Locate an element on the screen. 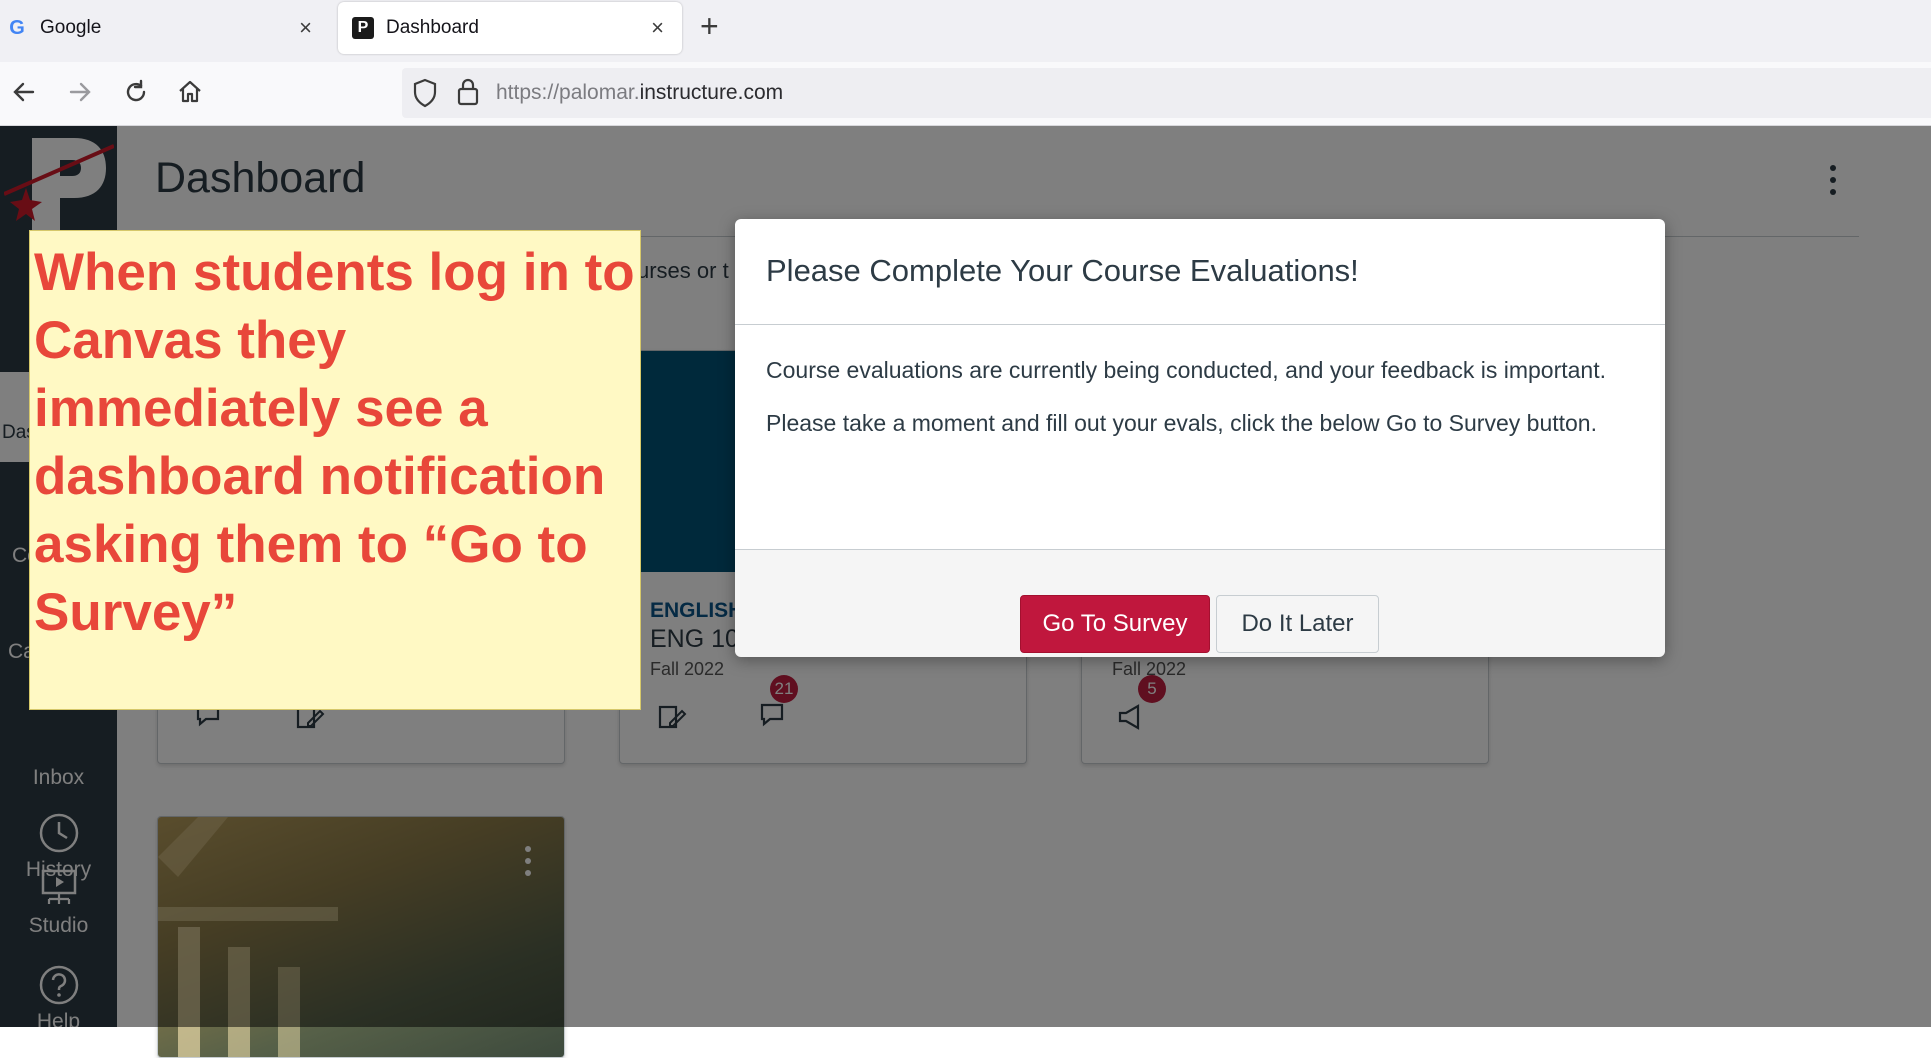 The image size is (1931, 1058). modal-footer: Go To Survey Do It Later is located at coordinates (1200, 603).